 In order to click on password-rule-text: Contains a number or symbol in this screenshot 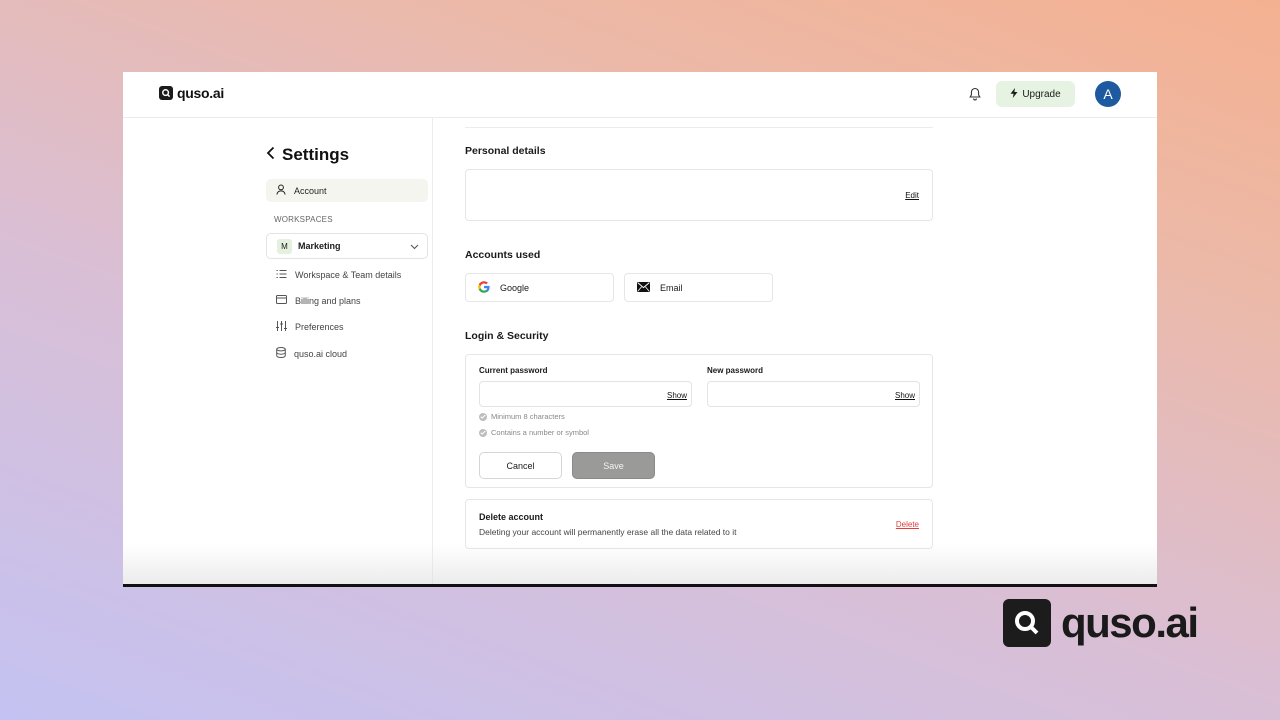, I will do `click(540, 432)`.